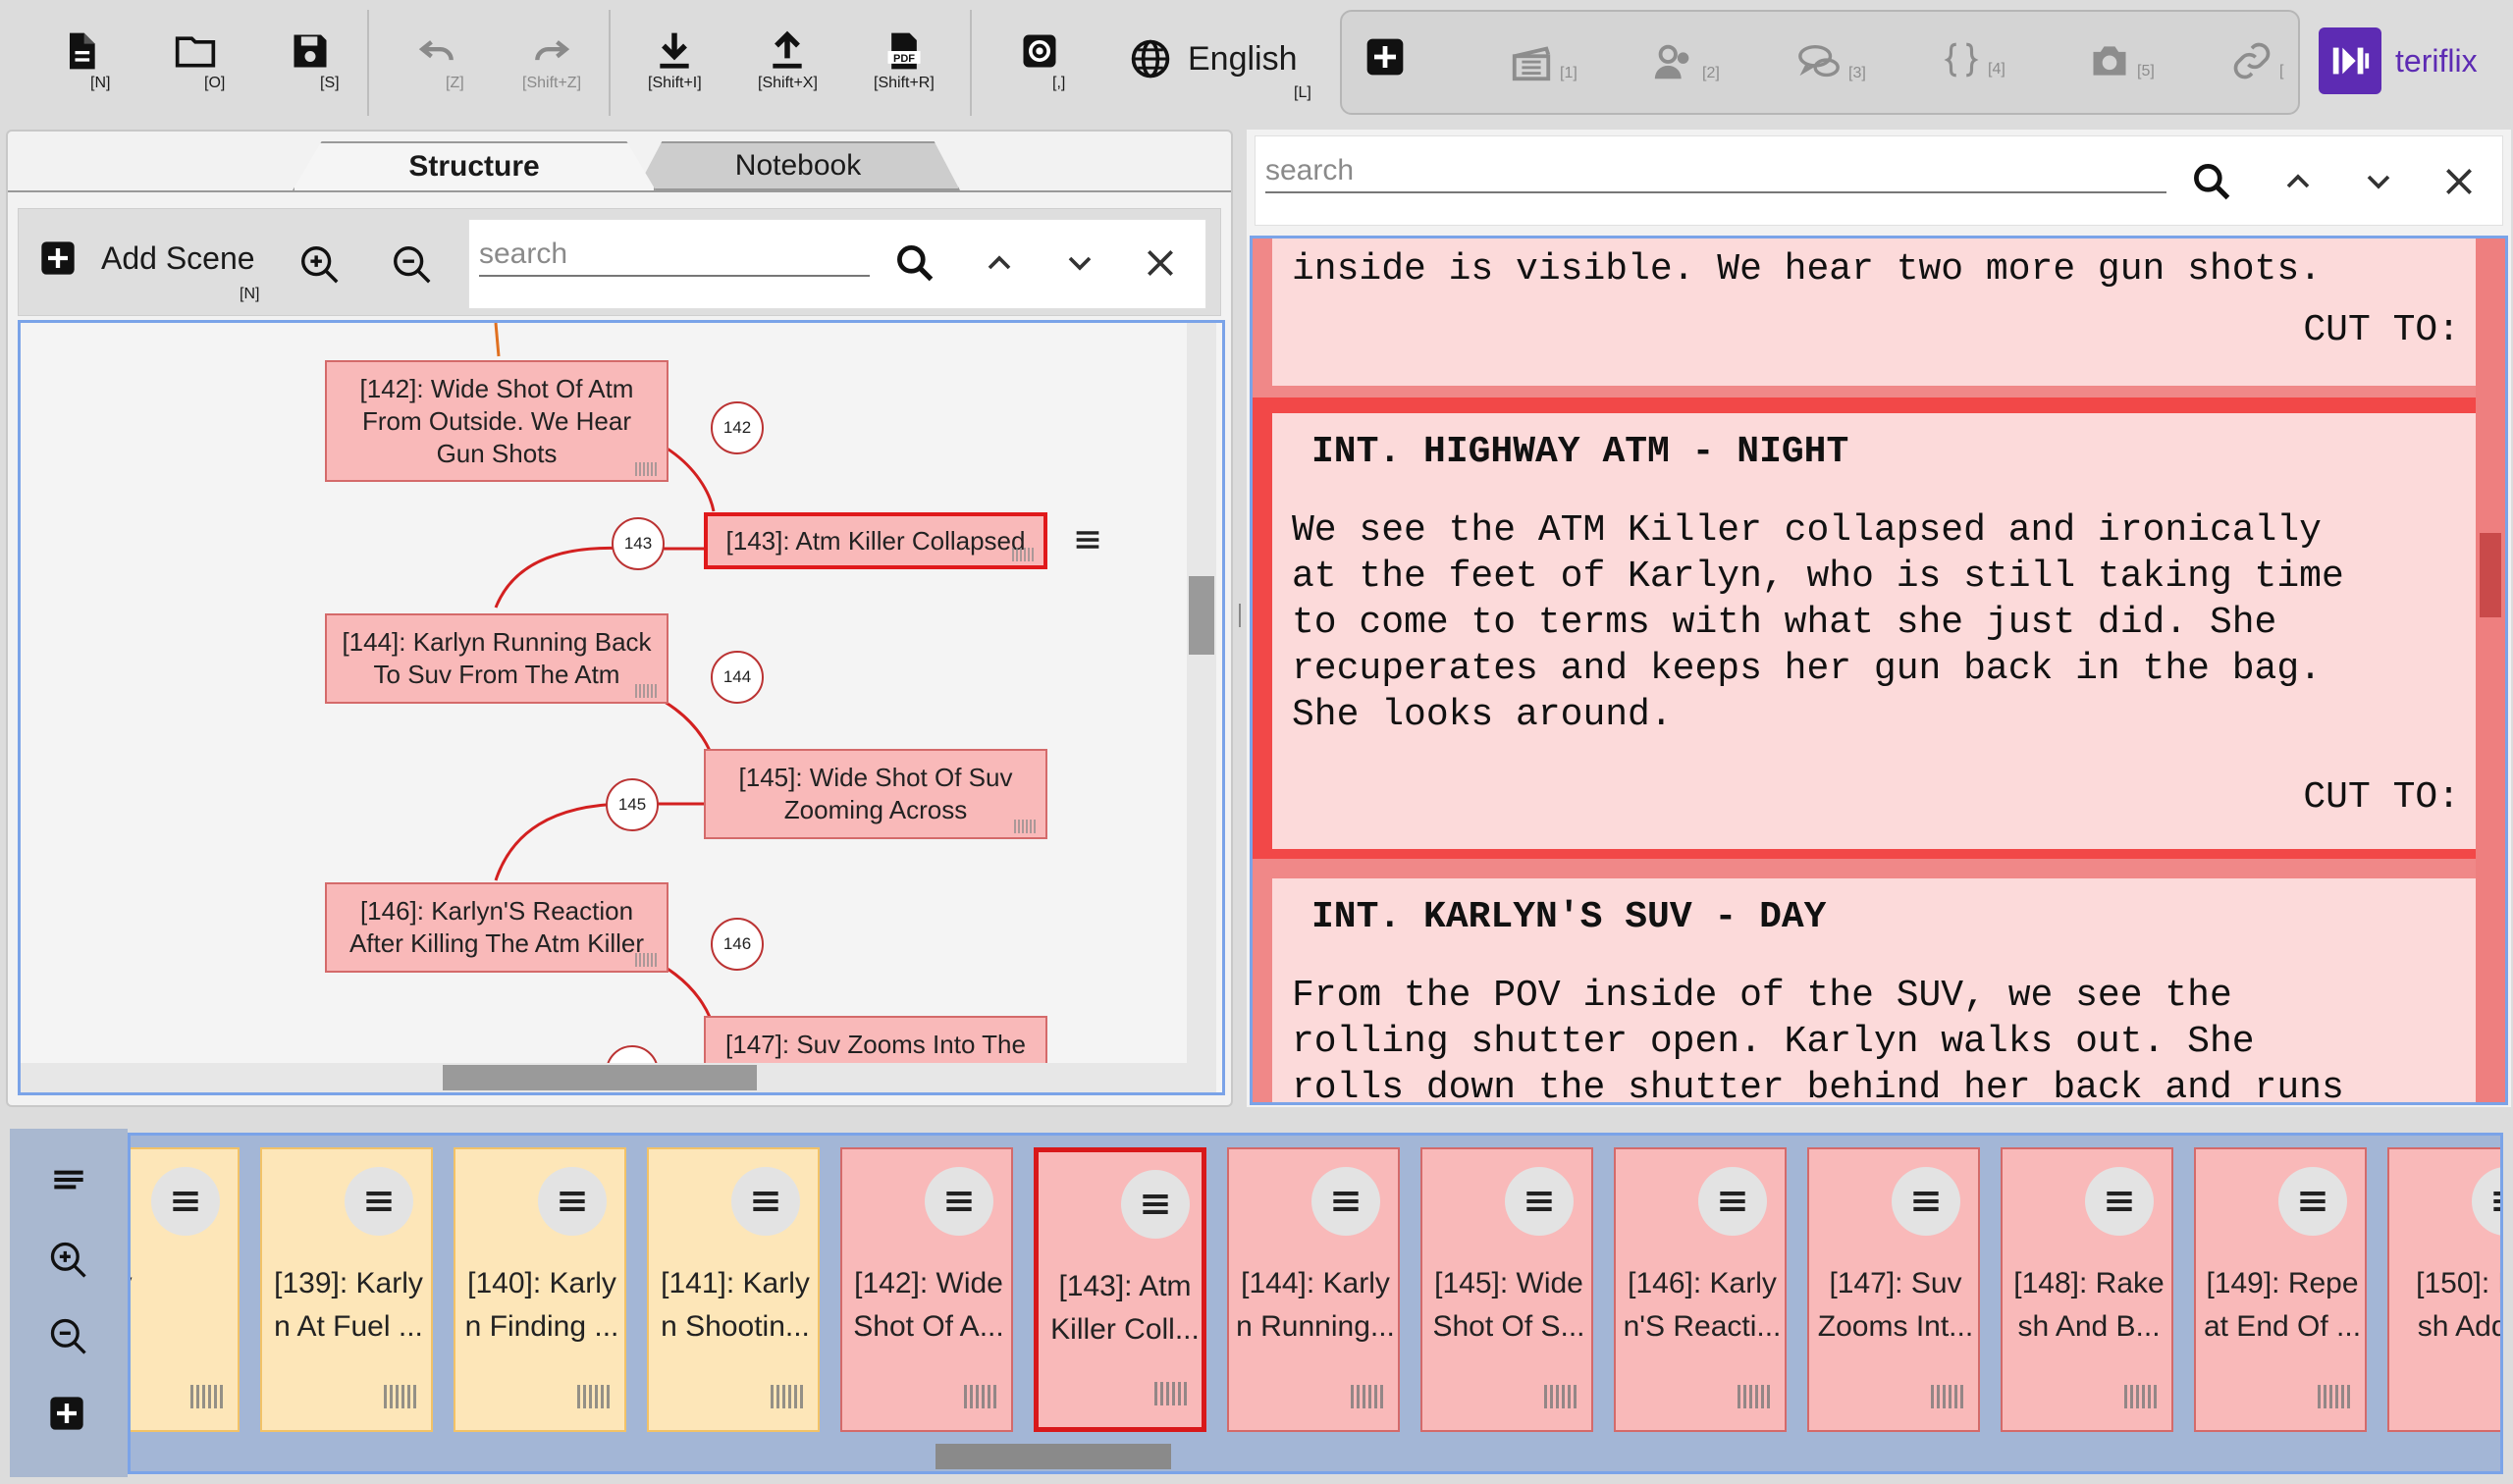  Describe the element at coordinates (68, 1263) in the screenshot. I see `strip-zoom-in-button` at that location.